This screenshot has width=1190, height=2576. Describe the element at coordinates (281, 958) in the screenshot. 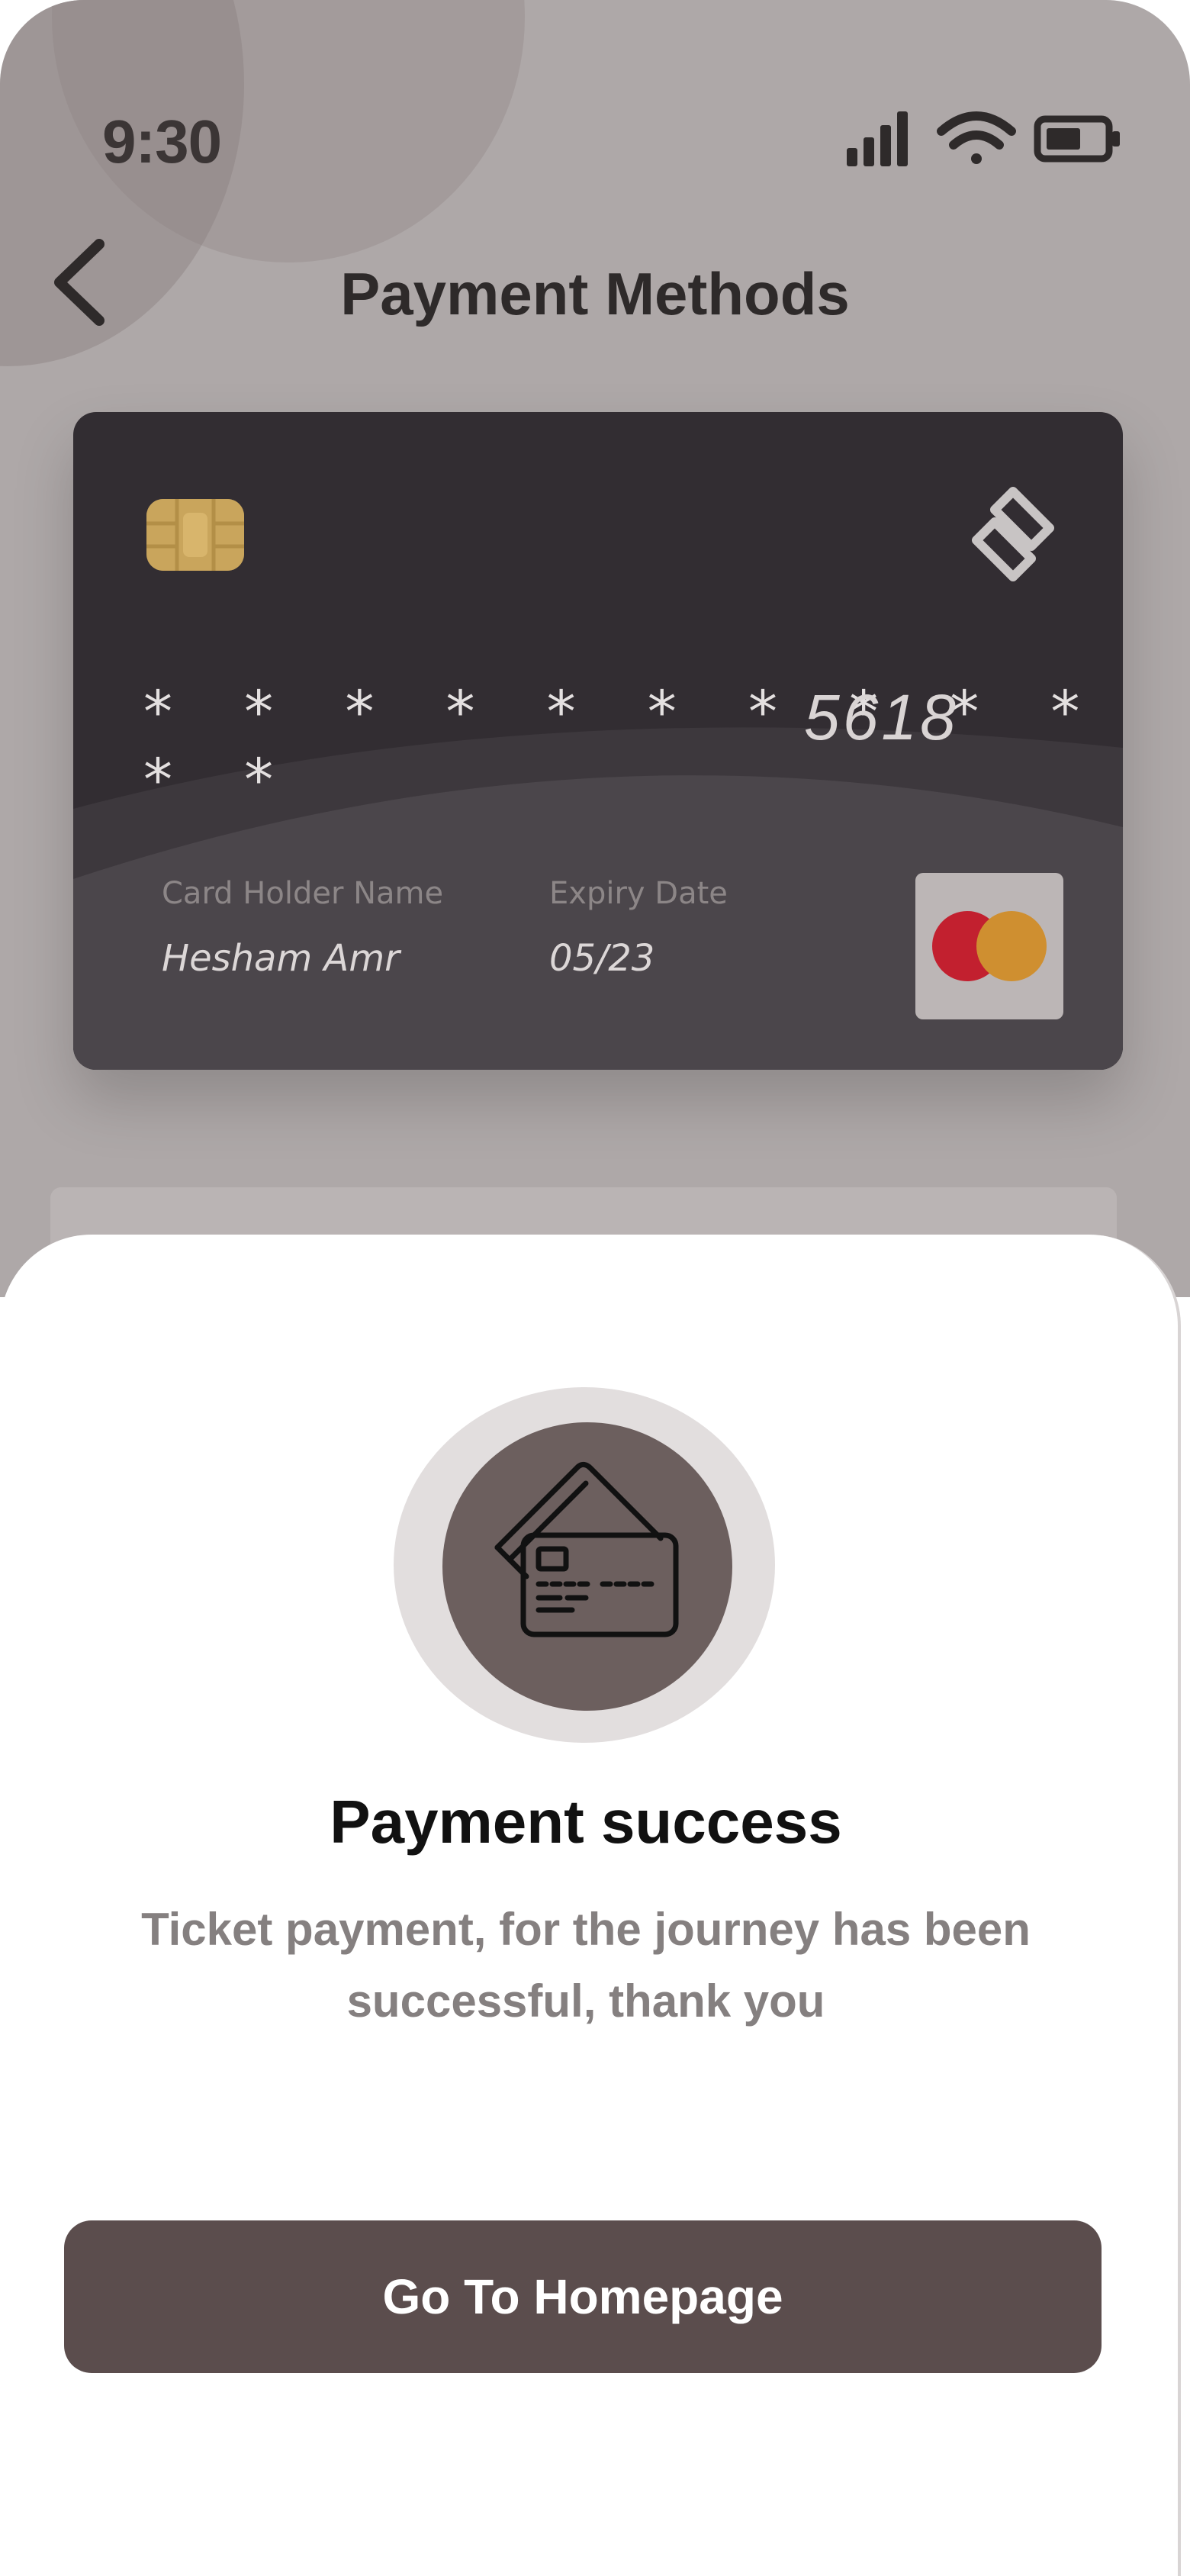

I see `card-holder-name: Hesham Amr` at that location.